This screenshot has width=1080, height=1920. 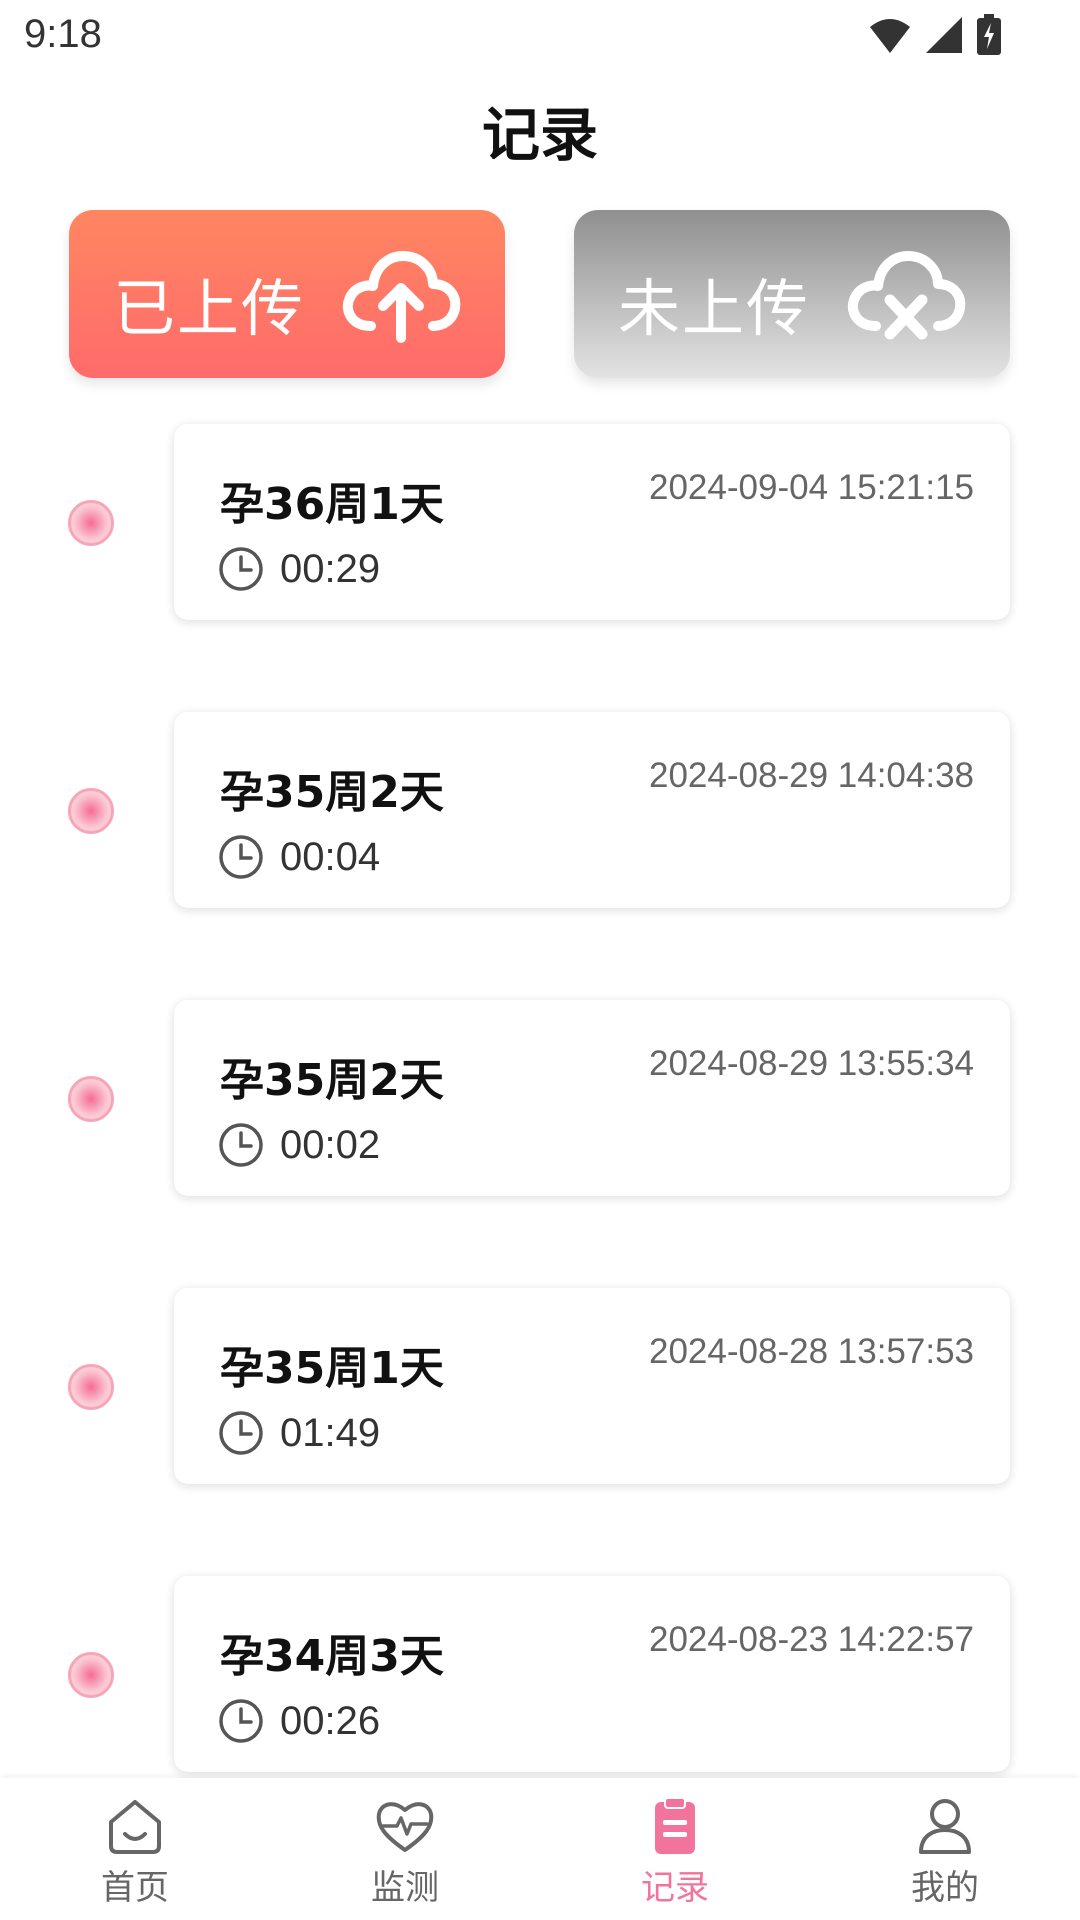 What do you see at coordinates (811, 1639) in the screenshot?
I see `record-datetime: 2024-08-23 14:22:57` at bounding box center [811, 1639].